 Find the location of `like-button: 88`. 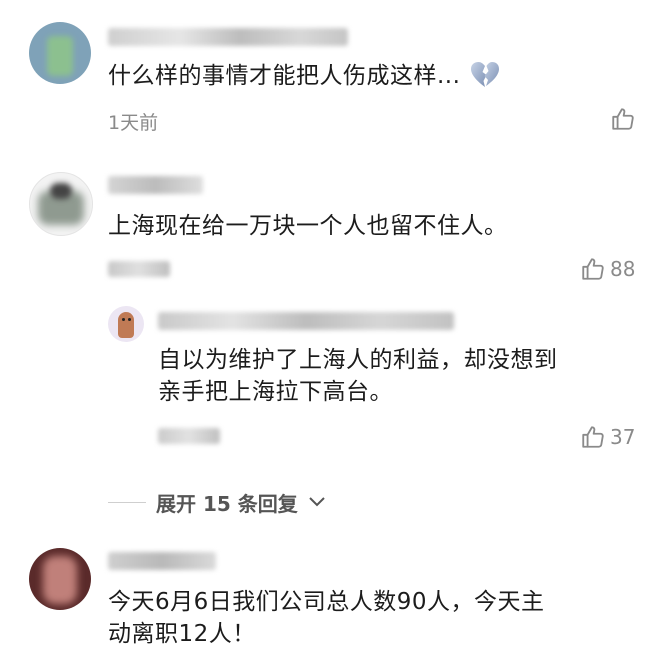

like-button: 88 is located at coordinates (607, 269).